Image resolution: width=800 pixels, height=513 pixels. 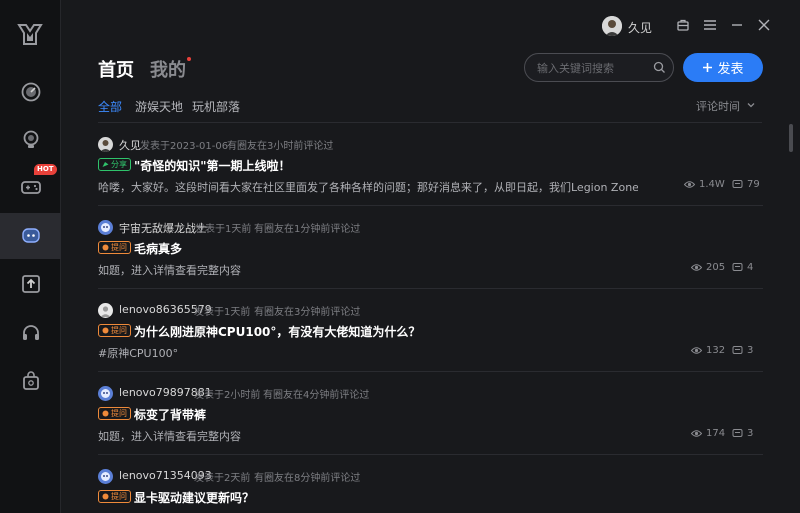 I want to click on search-icon, so click(x=659, y=67).